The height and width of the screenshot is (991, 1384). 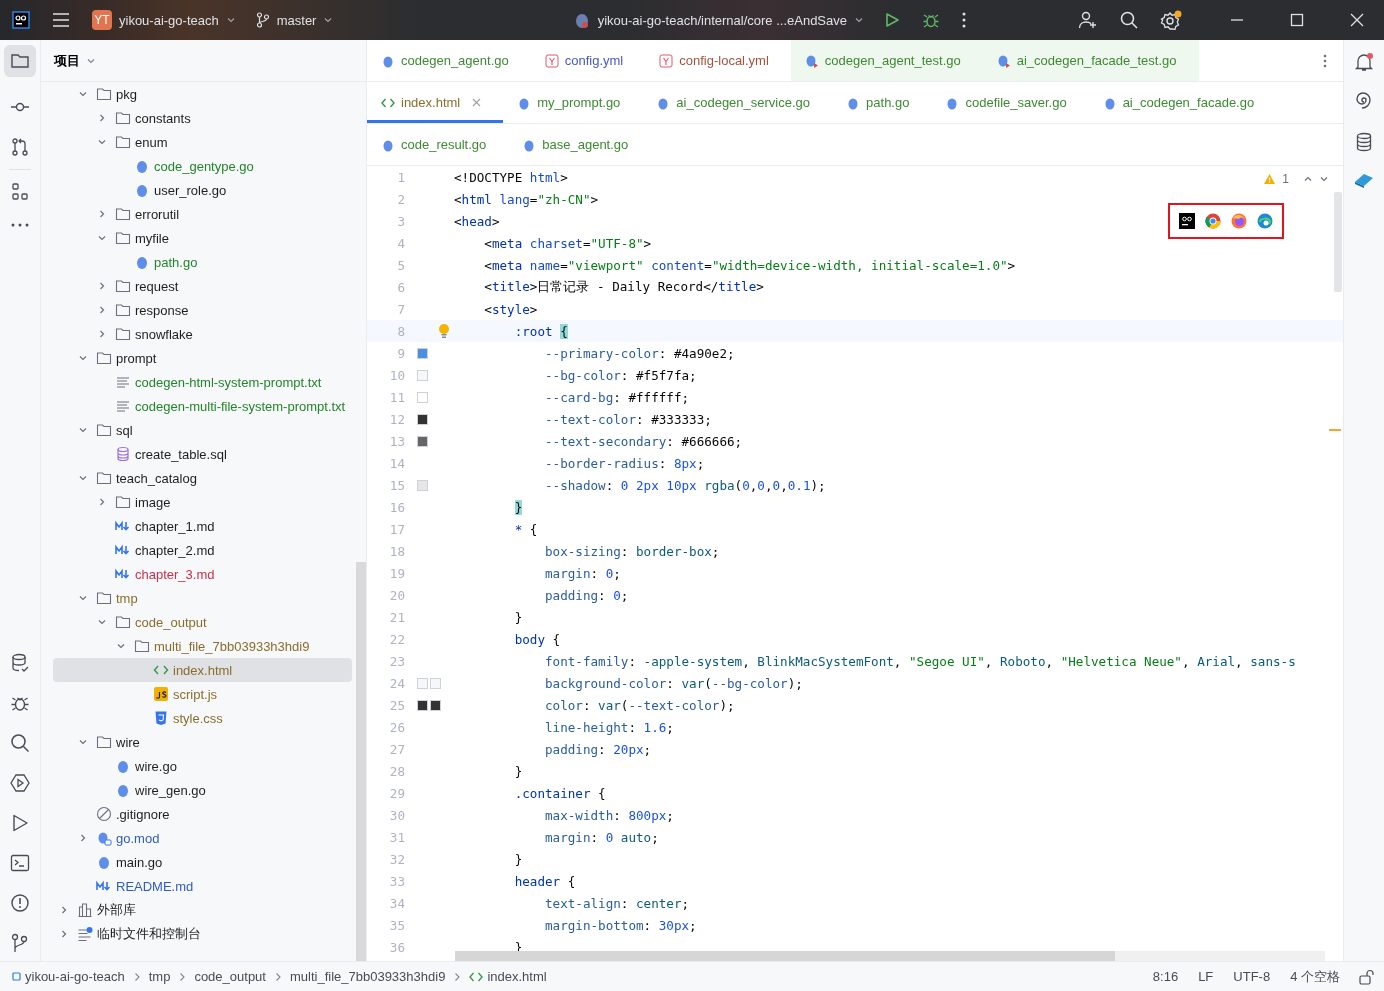 I want to click on tree-item: code_output, so click(x=202, y=622).